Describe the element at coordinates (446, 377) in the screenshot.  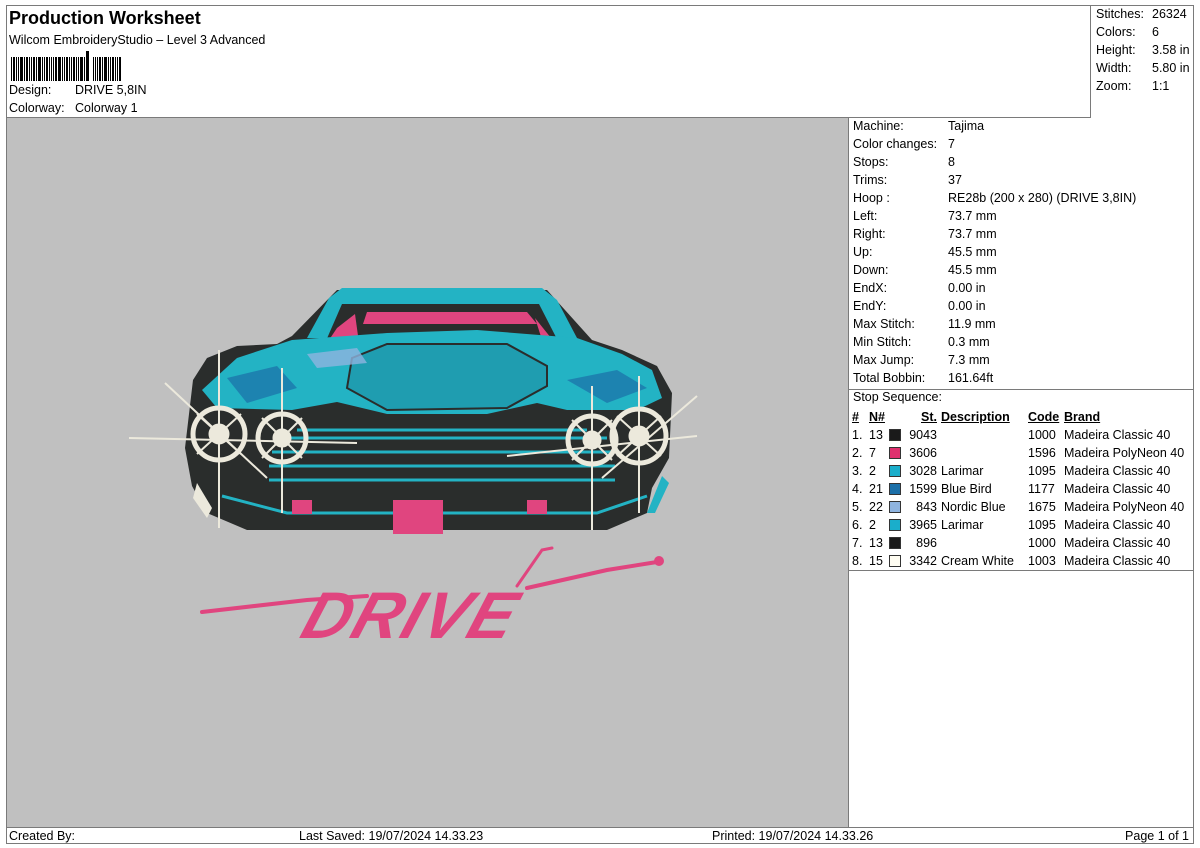
I see `hood-scoop` at that location.